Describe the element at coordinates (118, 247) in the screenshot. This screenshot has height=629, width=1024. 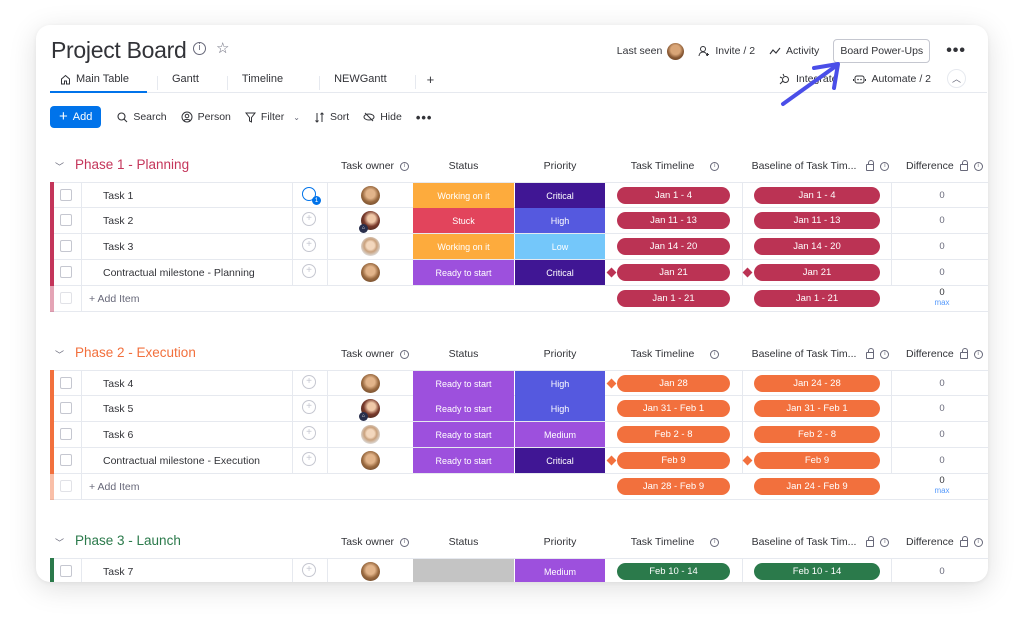
I see `item-name: Task 3` at that location.